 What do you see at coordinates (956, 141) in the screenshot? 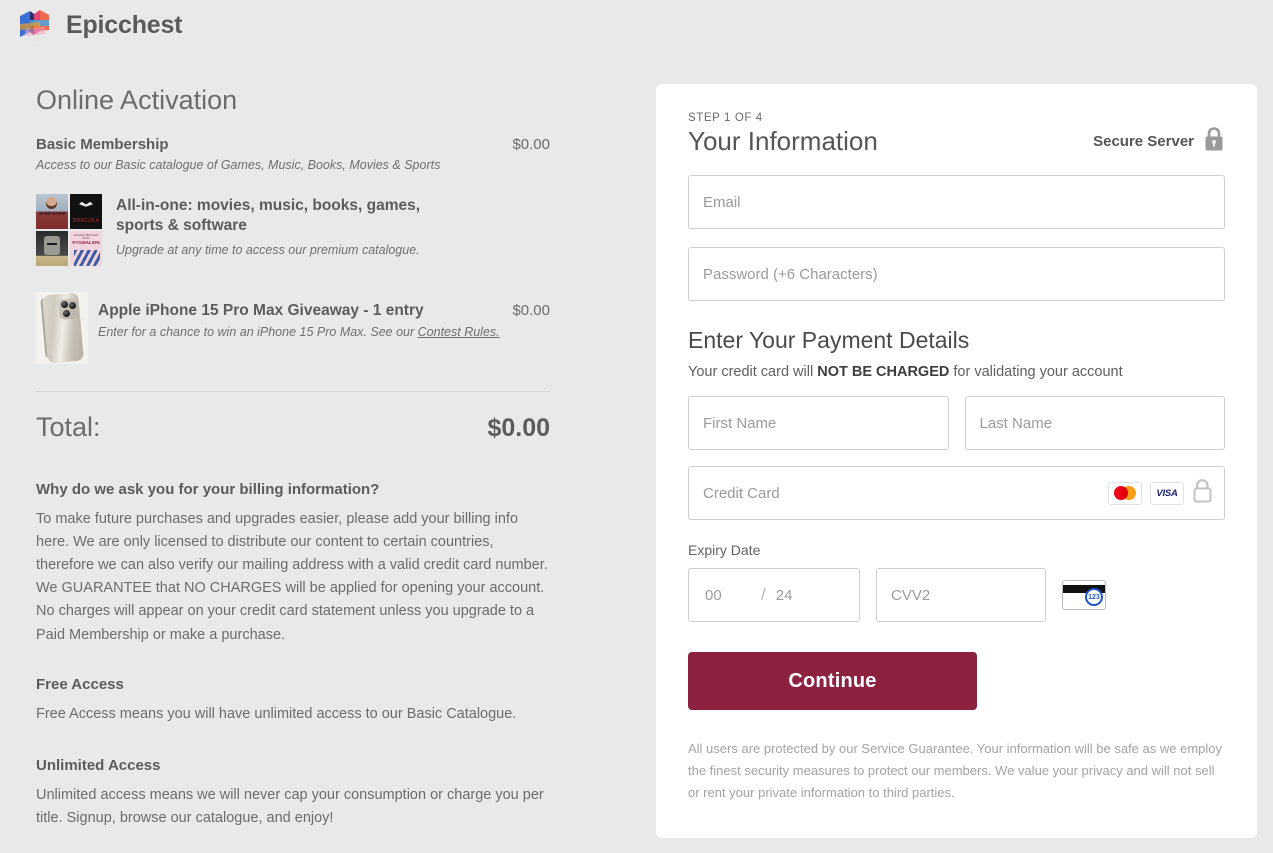
I see `panel-header: Your Information Secure Server` at bounding box center [956, 141].